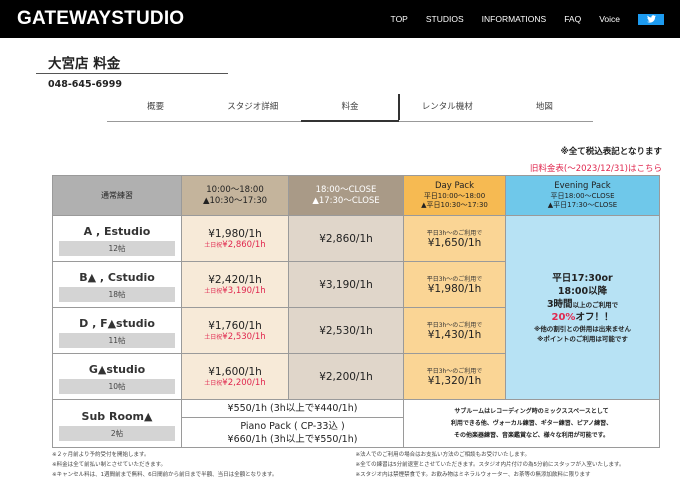  I want to click on daytime-price-cell: ¥2,420/1h 土日祝¥3,190/1h, so click(235, 284).